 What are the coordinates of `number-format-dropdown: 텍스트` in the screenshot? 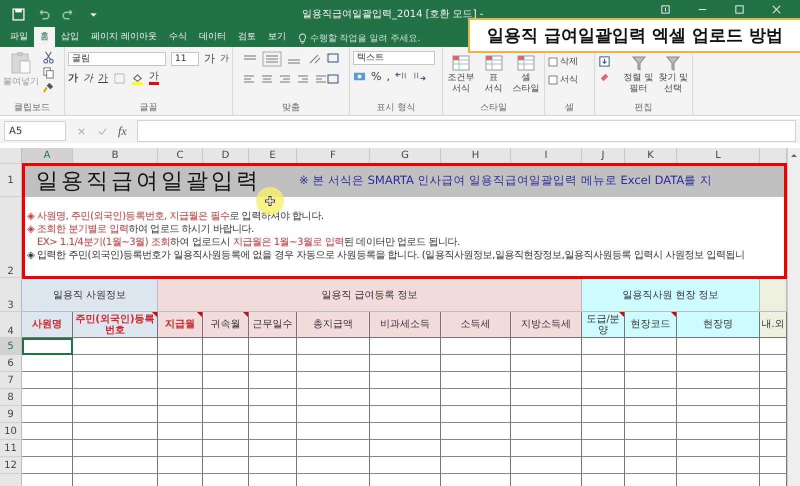 It's located at (394, 58).